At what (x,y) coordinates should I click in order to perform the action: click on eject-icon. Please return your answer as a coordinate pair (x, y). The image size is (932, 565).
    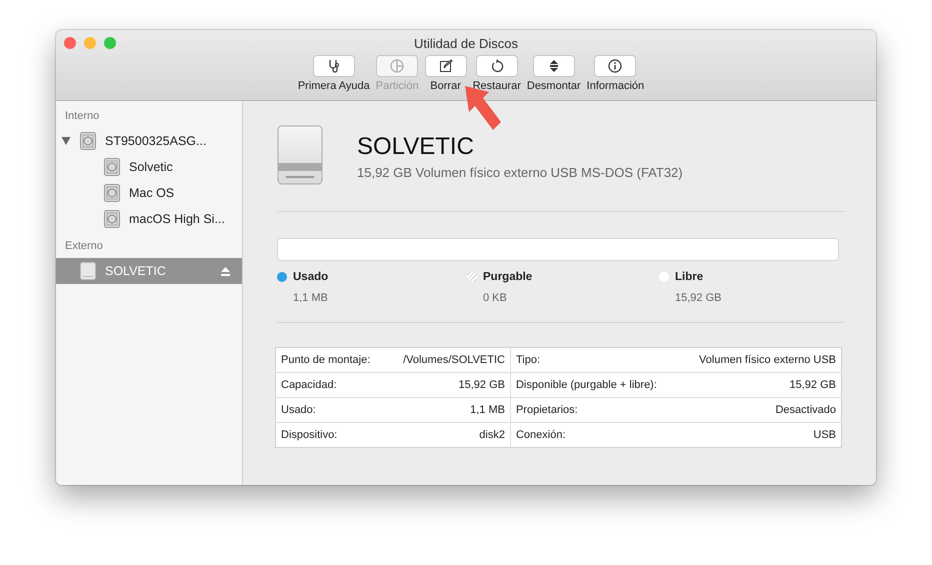
    Looking at the image, I should click on (225, 271).